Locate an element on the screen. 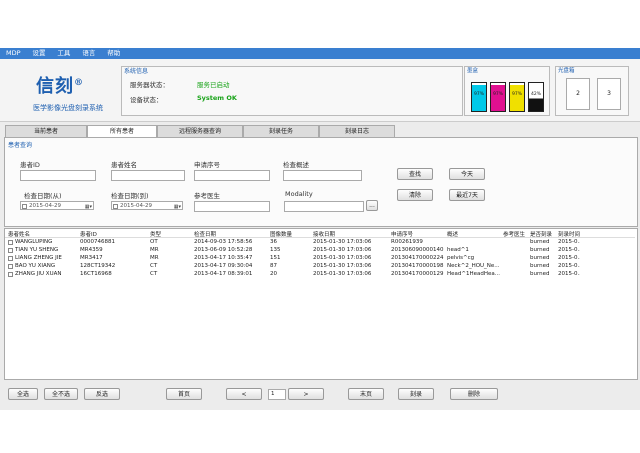  table-cell: 128CT19342 is located at coordinates (98, 266).